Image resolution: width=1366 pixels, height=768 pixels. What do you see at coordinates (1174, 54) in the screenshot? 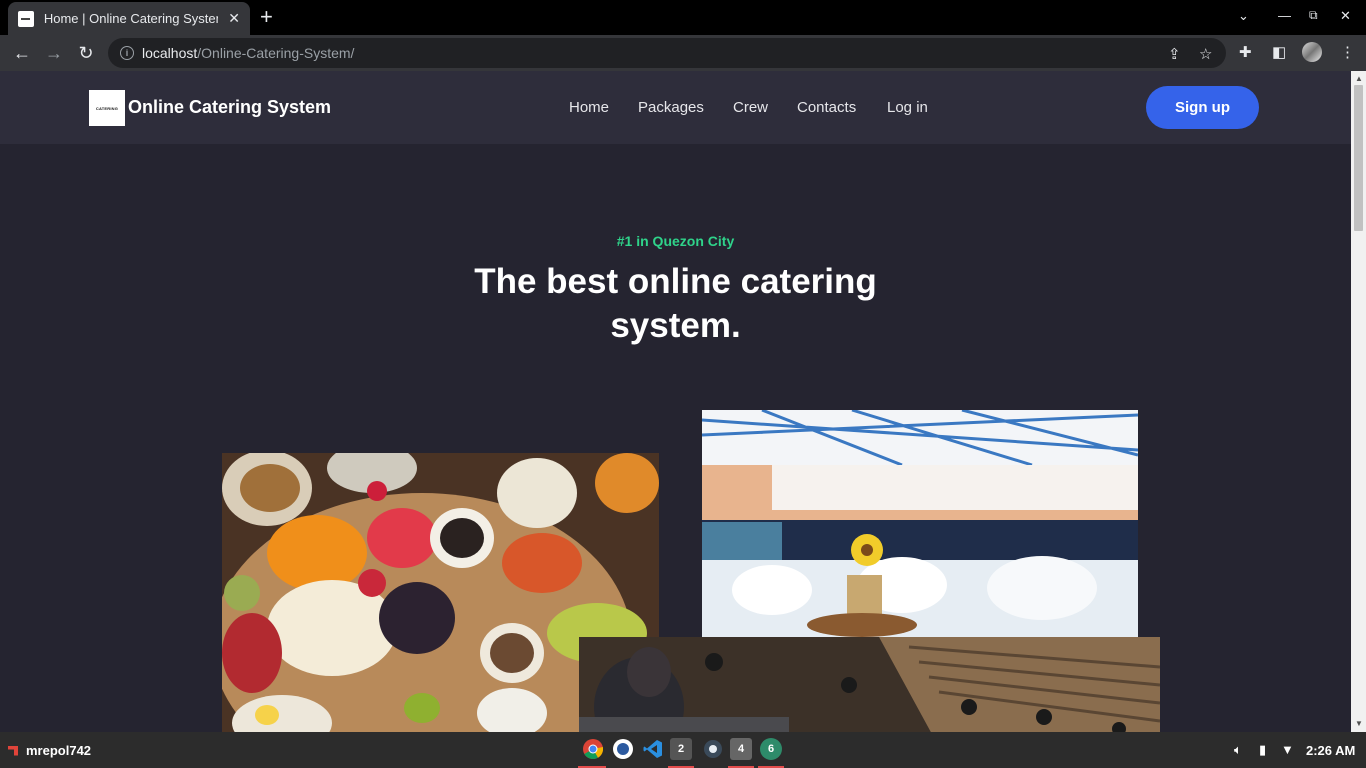
I see `share-icon: ⇪` at bounding box center [1174, 54].